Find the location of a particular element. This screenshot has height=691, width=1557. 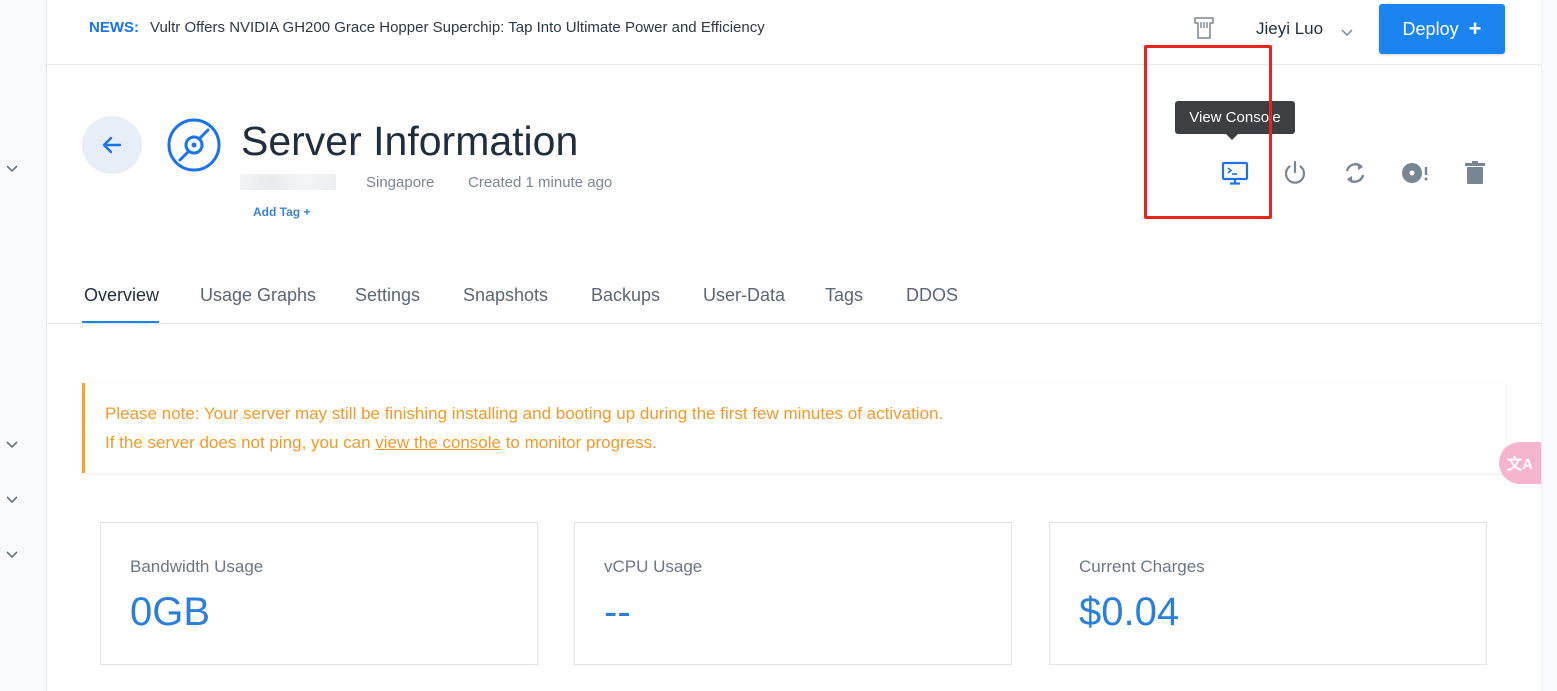

ticket-icon is located at coordinates (1204, 28).